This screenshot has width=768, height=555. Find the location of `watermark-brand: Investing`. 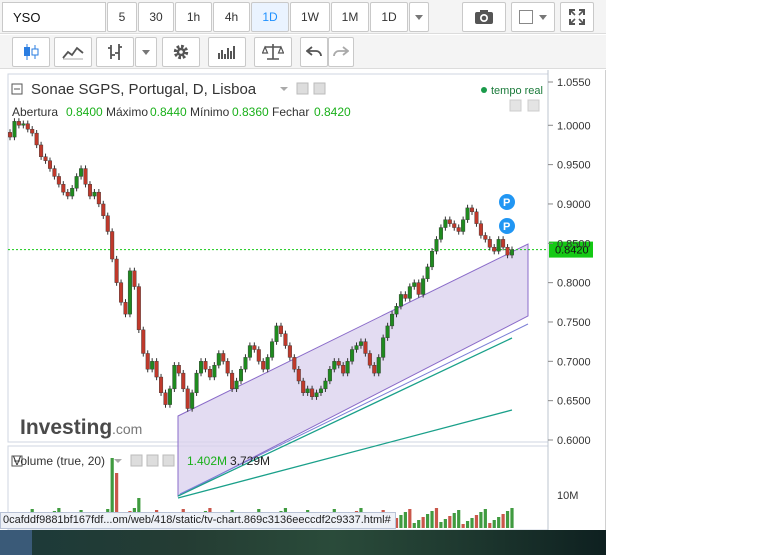

watermark-brand: Investing is located at coordinates (66, 427).